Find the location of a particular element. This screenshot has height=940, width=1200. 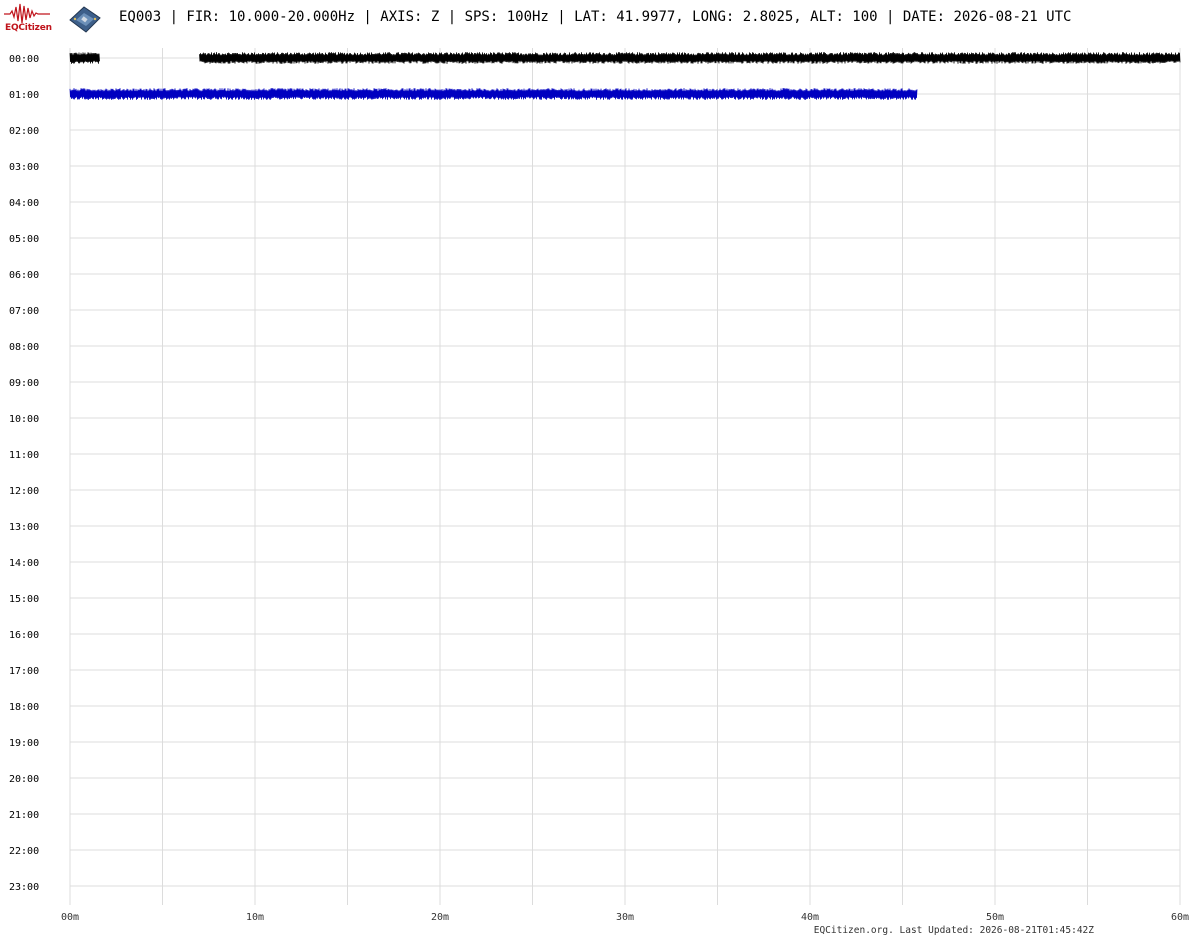

y-tick-label: 03:00 is located at coordinates (24, 167).